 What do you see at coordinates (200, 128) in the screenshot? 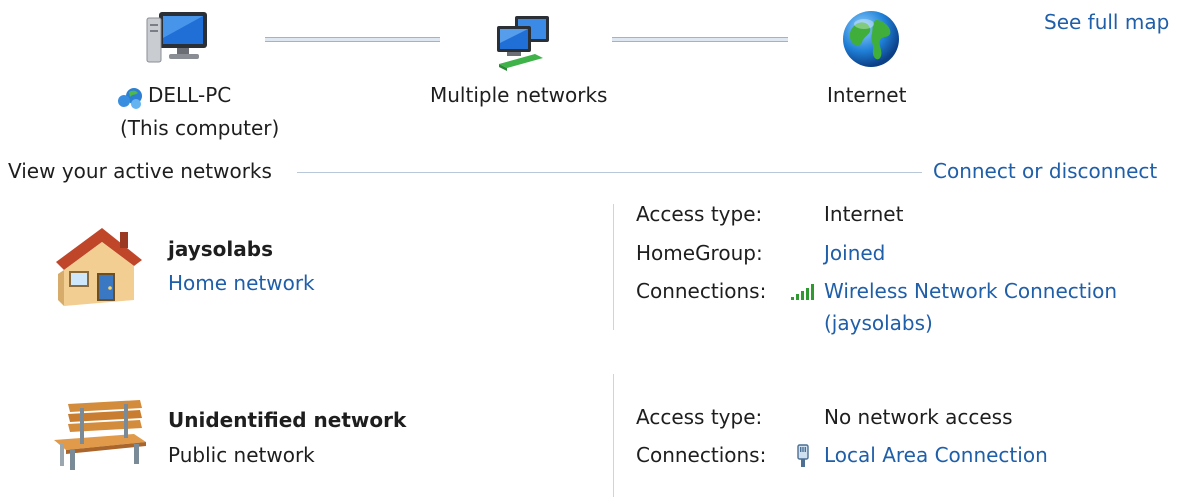
I see `computer-subtitle: (This computer)` at bounding box center [200, 128].